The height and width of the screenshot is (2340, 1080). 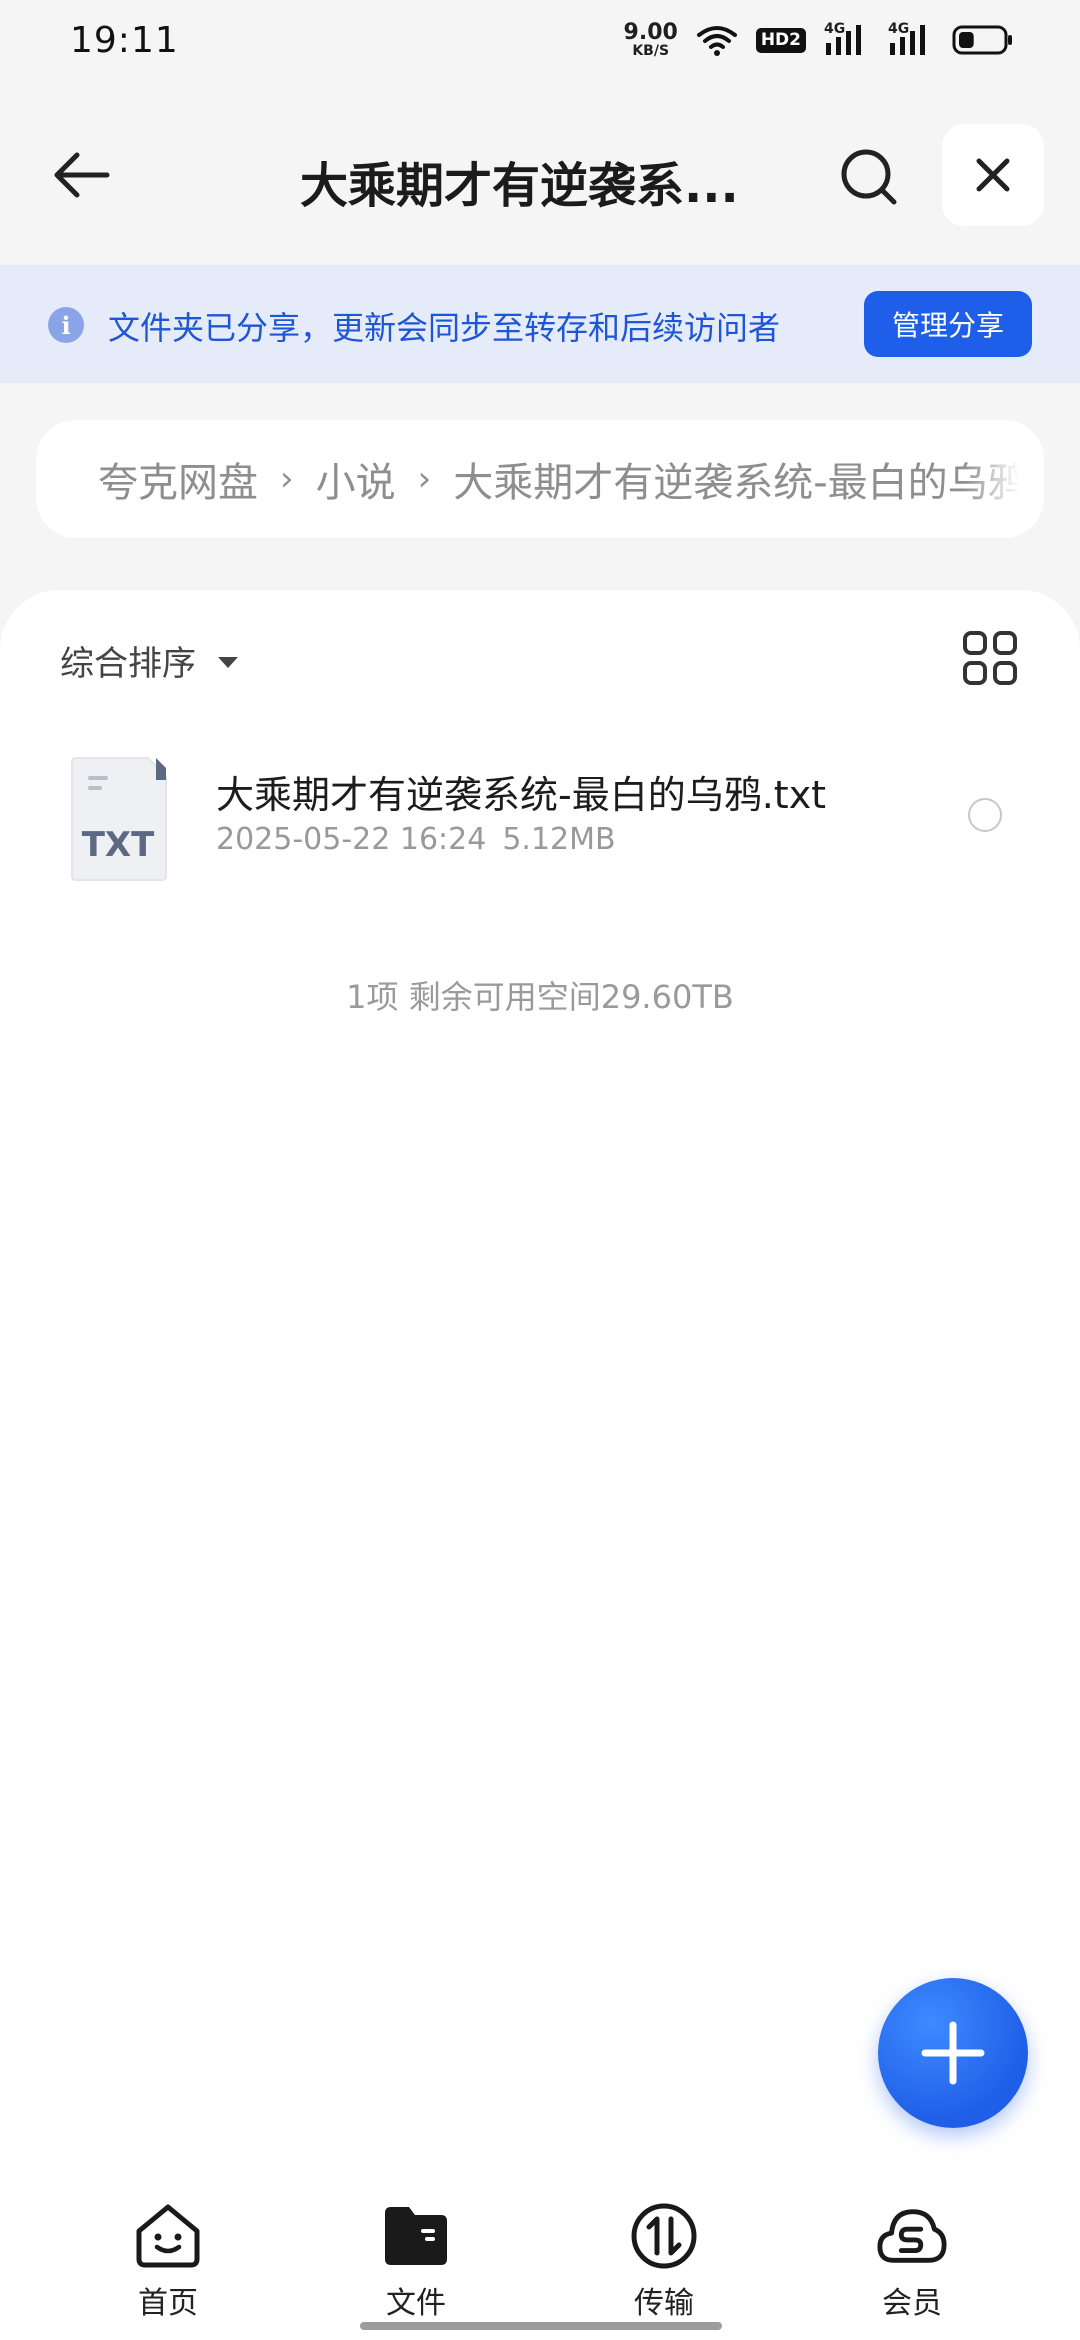 What do you see at coordinates (664, 2236) in the screenshot?
I see `transfer-icon` at bounding box center [664, 2236].